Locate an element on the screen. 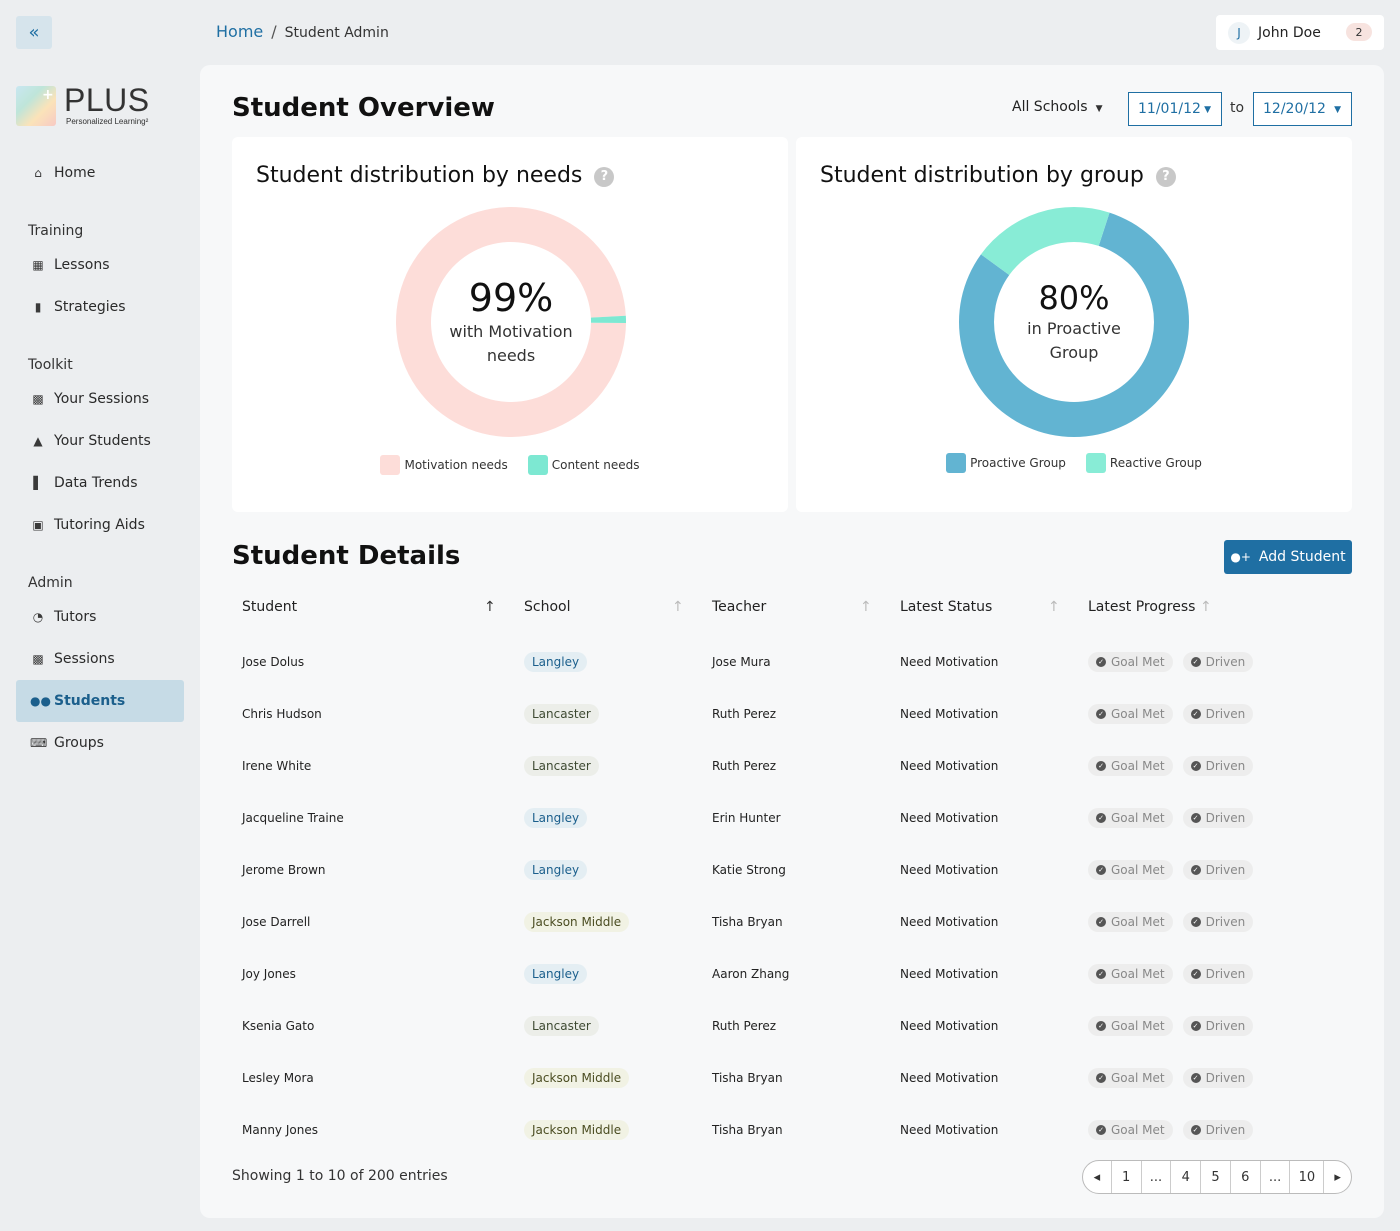 This screenshot has width=1400, height=1231. sidebar-item-strategies: ▮ Strategies is located at coordinates (100, 307).